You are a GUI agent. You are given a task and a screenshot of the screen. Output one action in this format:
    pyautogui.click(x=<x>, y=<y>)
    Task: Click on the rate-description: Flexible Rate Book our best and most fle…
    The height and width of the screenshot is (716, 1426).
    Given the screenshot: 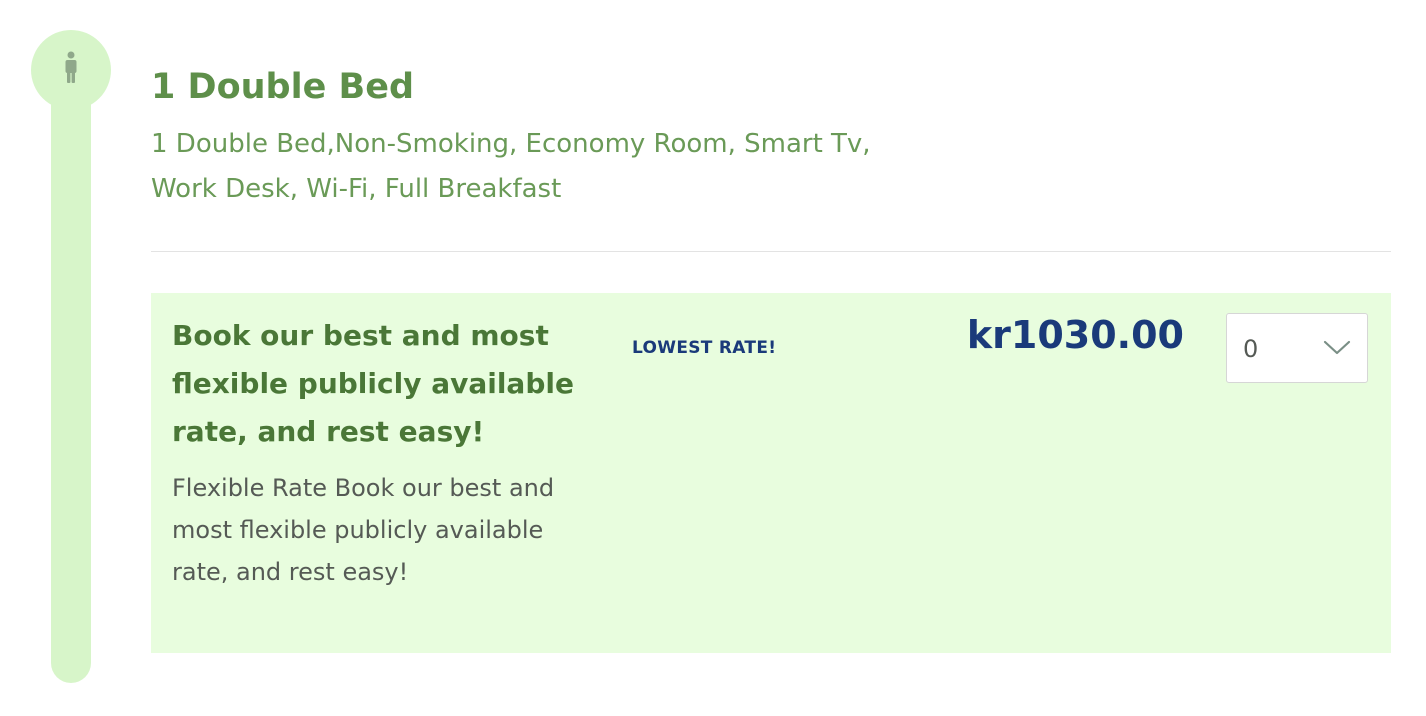 What is the action you would take?
    pyautogui.click(x=363, y=530)
    